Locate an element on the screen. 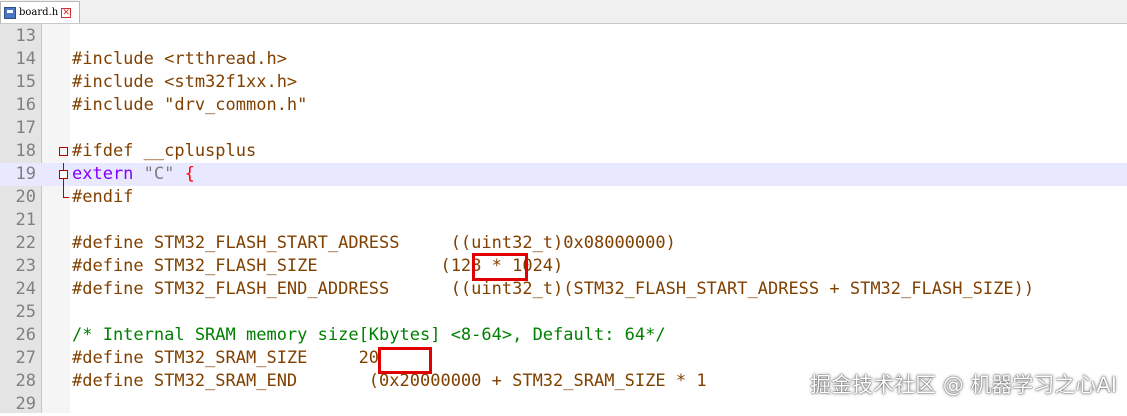 This screenshot has height=416, width=1127. code-line: 21 is located at coordinates (563, 220).